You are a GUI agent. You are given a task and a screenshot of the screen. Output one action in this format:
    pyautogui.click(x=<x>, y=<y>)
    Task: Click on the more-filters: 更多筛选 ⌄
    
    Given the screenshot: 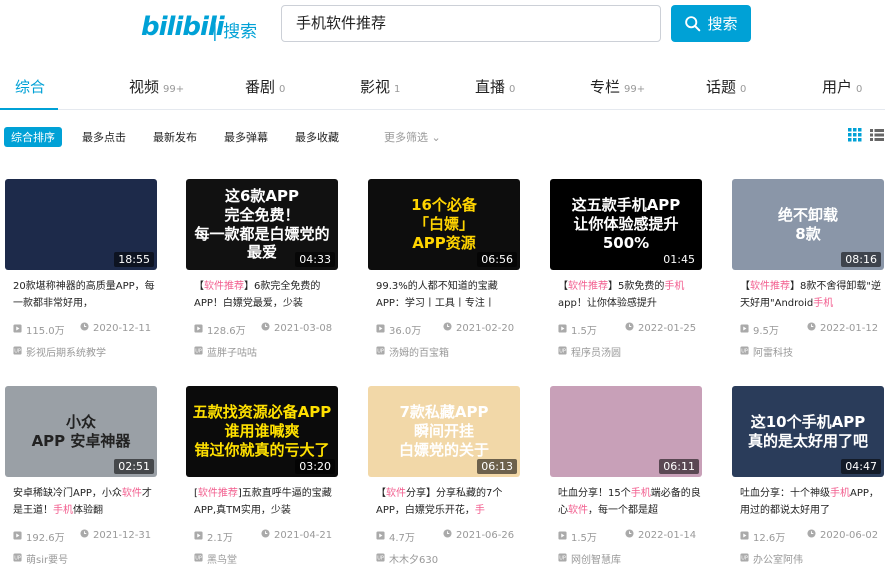 What is the action you would take?
    pyautogui.click(x=412, y=137)
    